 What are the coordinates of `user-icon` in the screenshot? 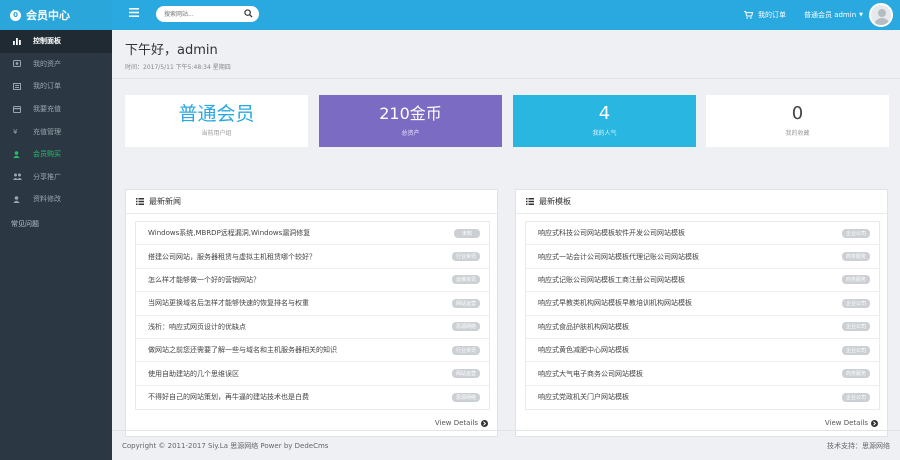 It's located at (20, 154).